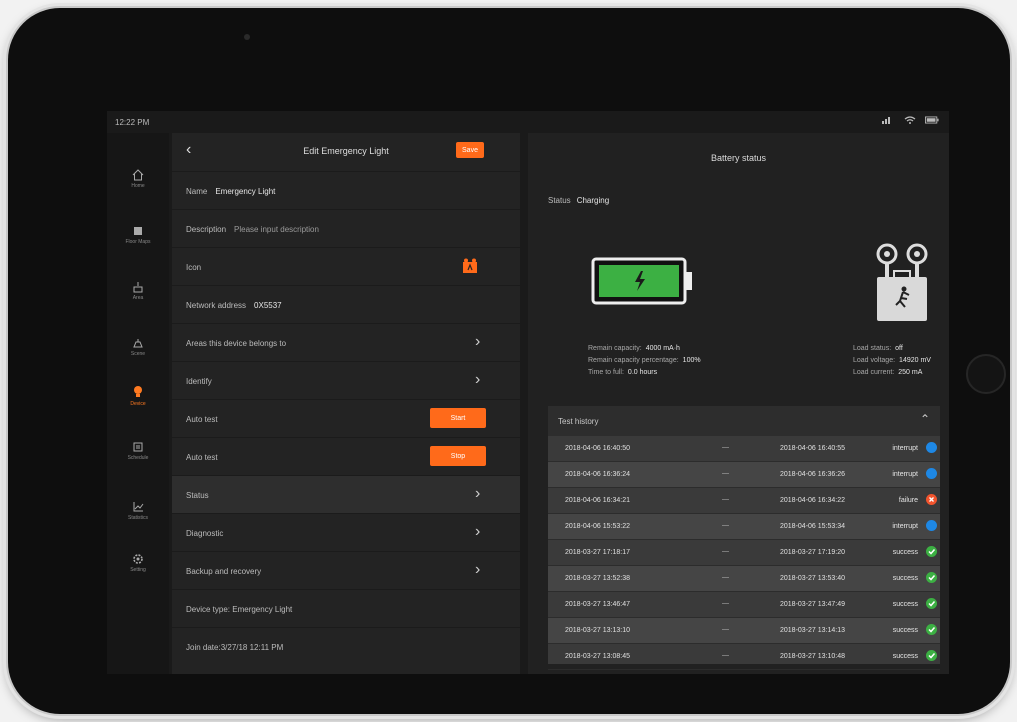  I want to click on signal-icon, so click(886, 120).